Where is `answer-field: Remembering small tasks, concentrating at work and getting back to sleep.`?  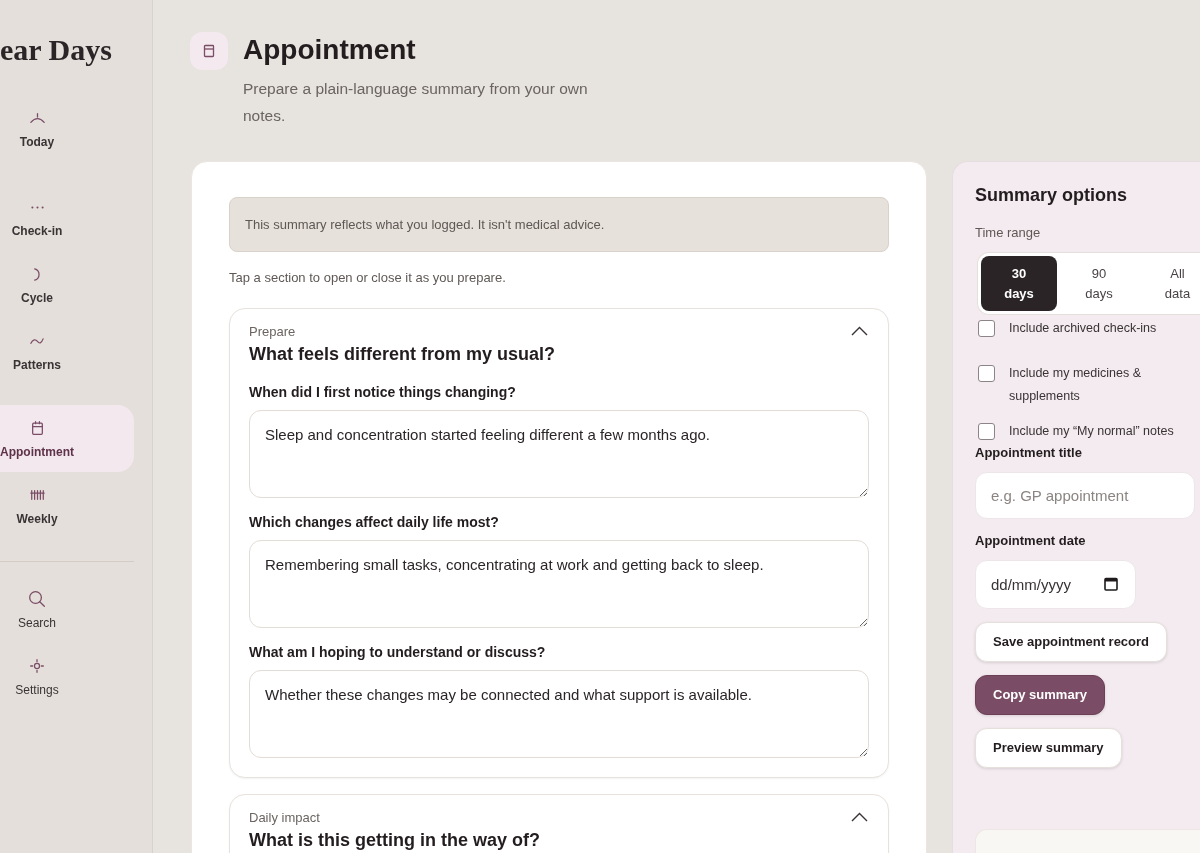
answer-field: Remembering small tasks, concentrating at work and getting back to sleep. is located at coordinates (559, 584).